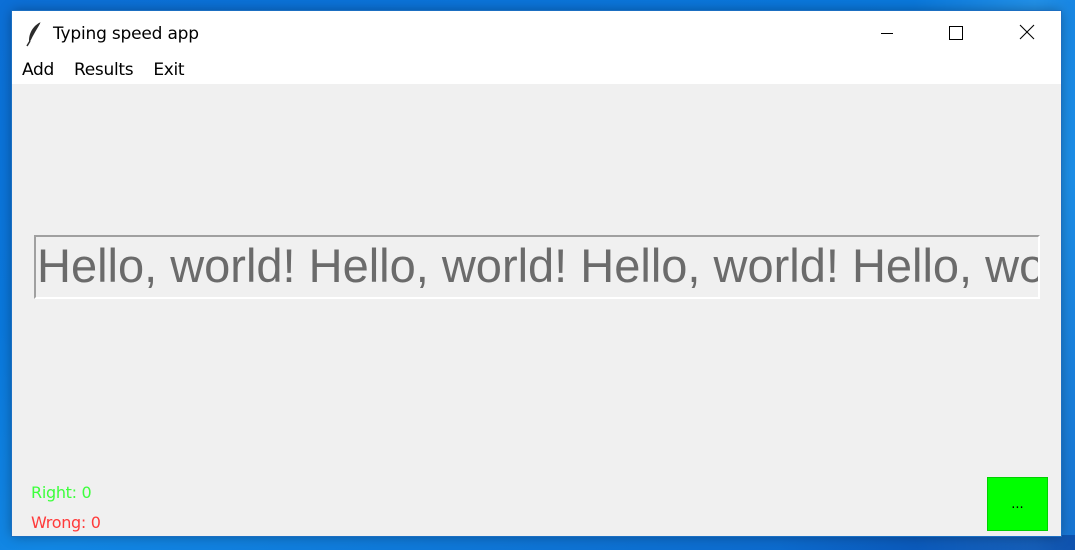 This screenshot has width=1075, height=550. What do you see at coordinates (927, 542) in the screenshot?
I see `taskbar-edge` at bounding box center [927, 542].